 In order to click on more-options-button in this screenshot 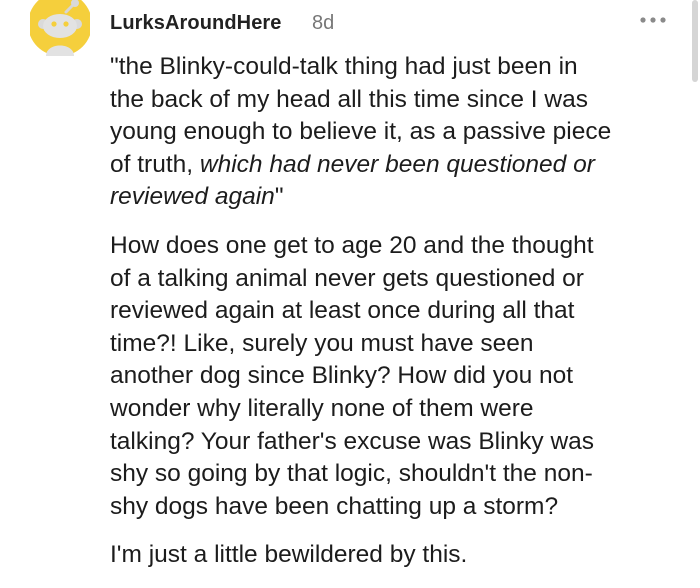, I will do `click(653, 20)`.